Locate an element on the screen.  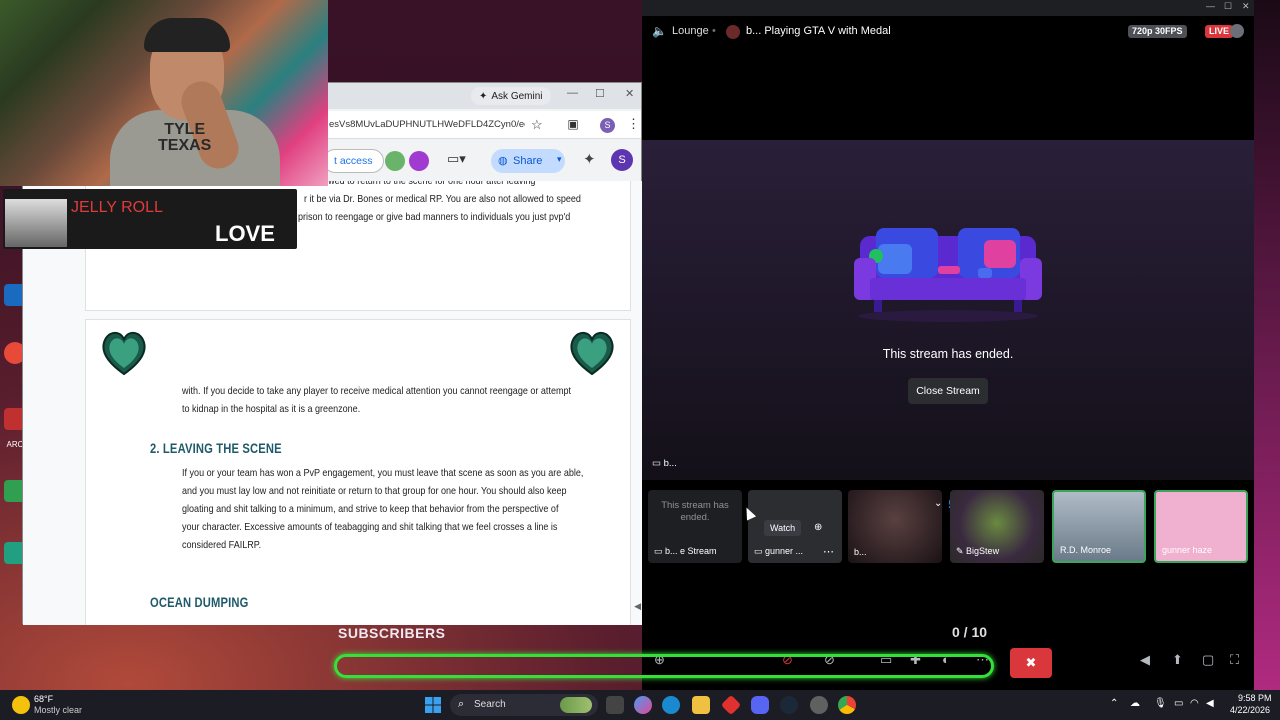
streamer-cap is located at coordinates (187, 35).